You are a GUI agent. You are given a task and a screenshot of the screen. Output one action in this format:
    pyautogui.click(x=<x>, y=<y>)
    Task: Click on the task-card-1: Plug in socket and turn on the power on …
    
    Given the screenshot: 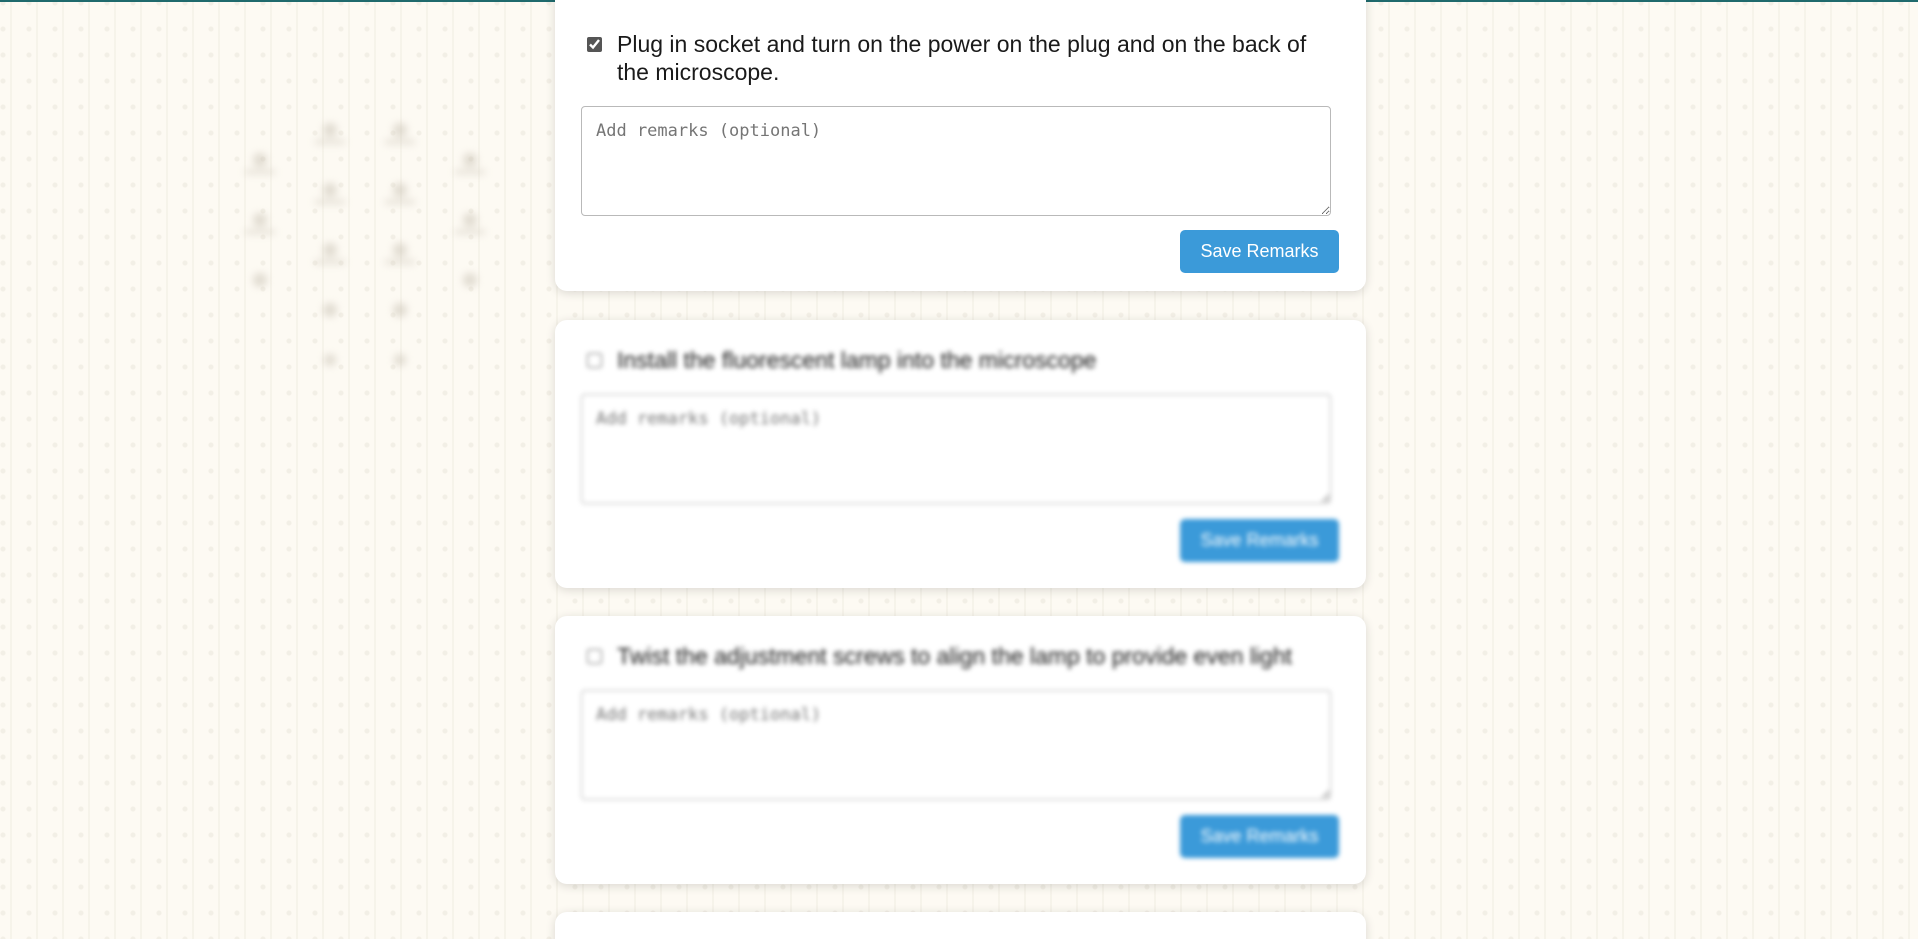 What is the action you would take?
    pyautogui.click(x=960, y=145)
    